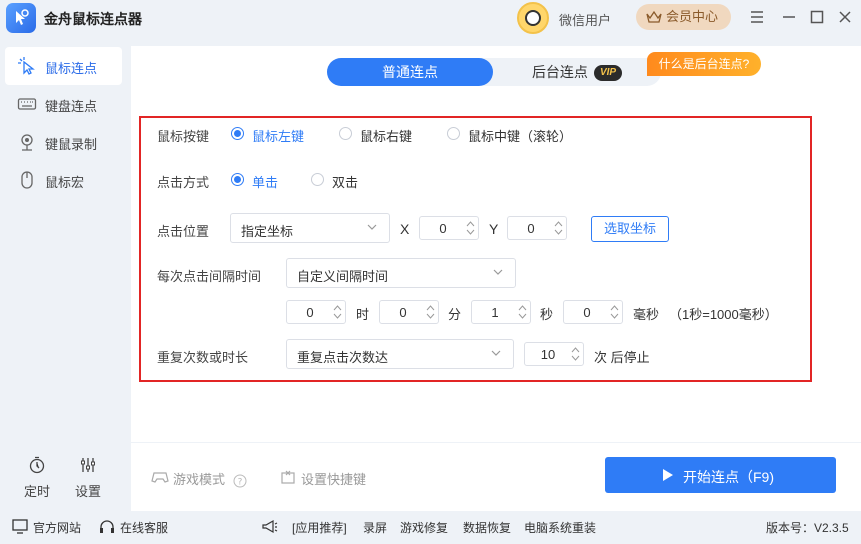  What do you see at coordinates (343, 357) in the screenshot?
I see `repeat-mode-value: 重复点击次数达` at bounding box center [343, 357].